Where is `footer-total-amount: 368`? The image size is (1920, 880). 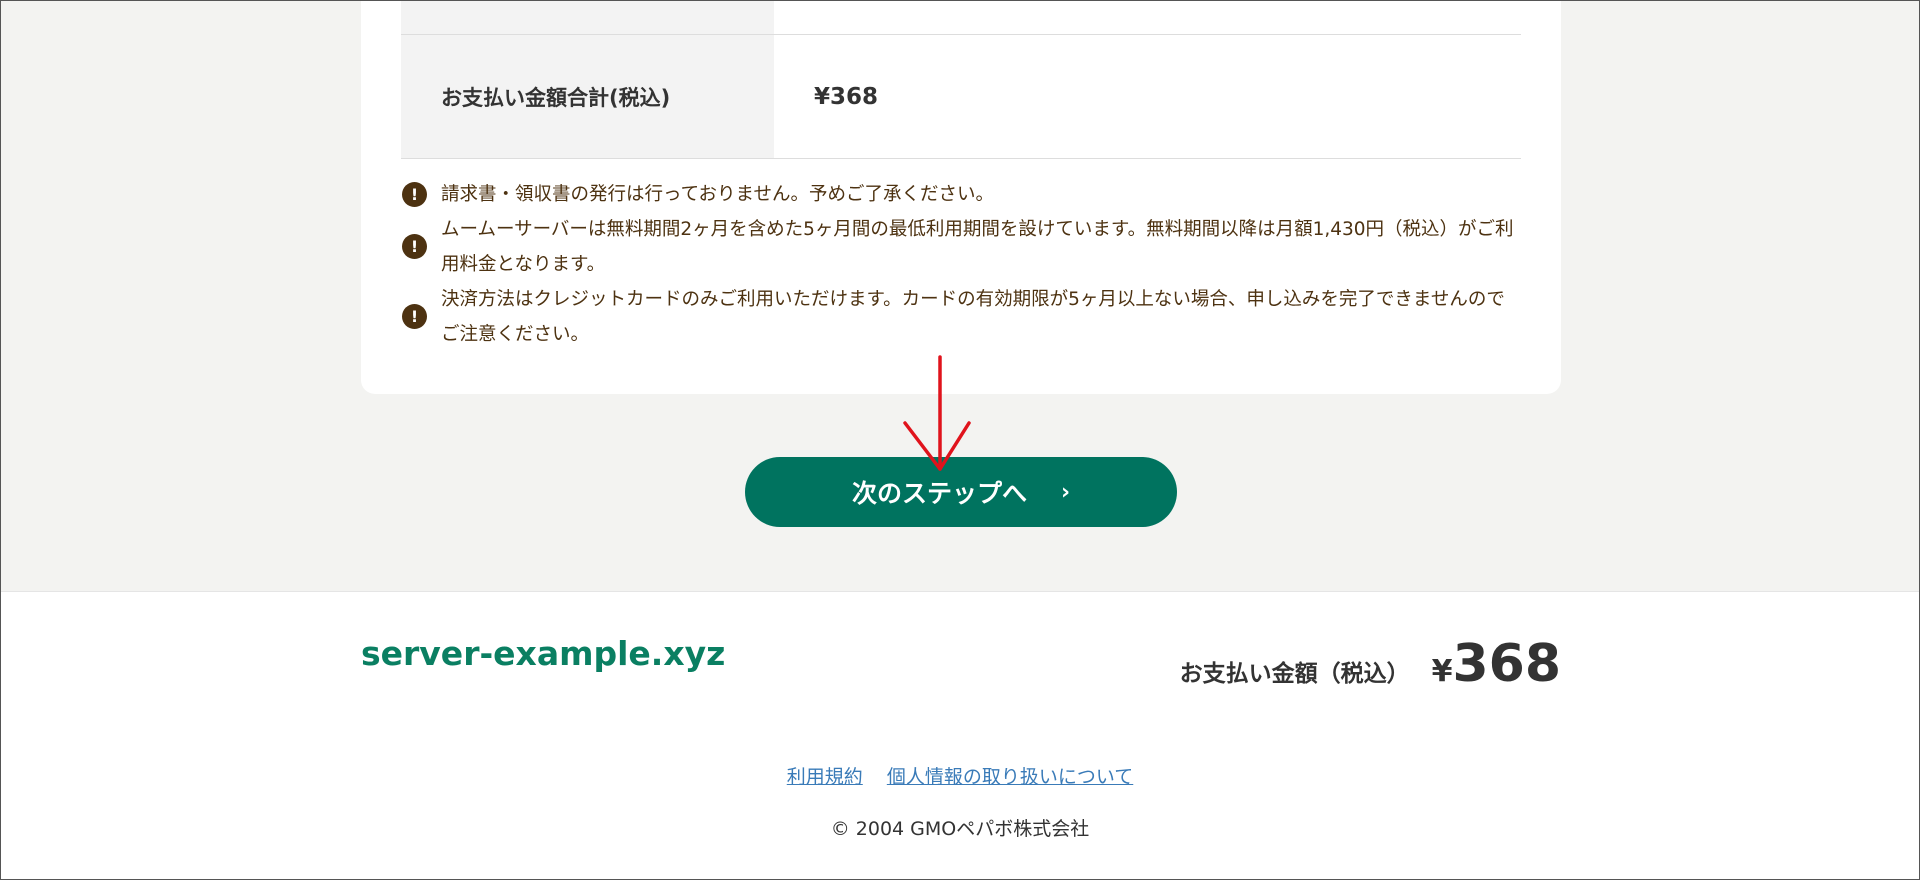
footer-total-amount: 368 is located at coordinates (1506, 664).